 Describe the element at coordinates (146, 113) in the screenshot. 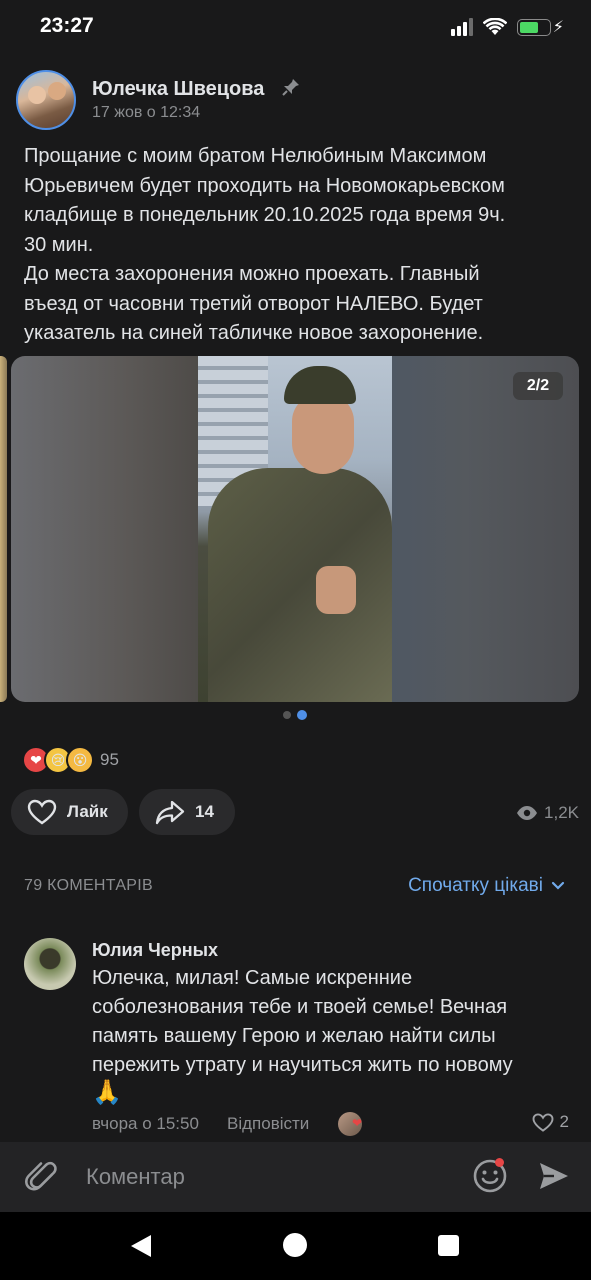

I see `post-date: 17 жов о 12:34` at that location.